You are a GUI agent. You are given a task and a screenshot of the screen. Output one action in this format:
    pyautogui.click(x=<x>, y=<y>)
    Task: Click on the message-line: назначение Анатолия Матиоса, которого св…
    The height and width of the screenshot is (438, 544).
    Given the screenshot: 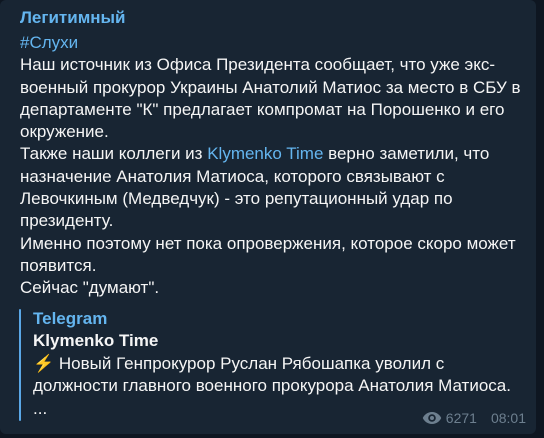 What is the action you would take?
    pyautogui.click(x=232, y=176)
    